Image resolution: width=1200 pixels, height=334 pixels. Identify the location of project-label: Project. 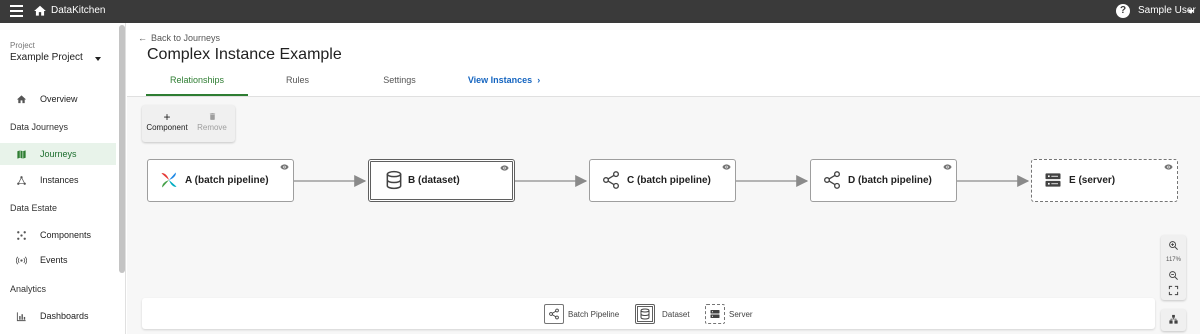
(22, 45).